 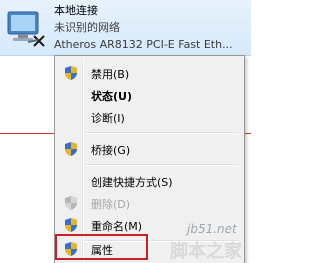 I want to click on menu-item-label: 桥接(G), so click(x=111, y=150).